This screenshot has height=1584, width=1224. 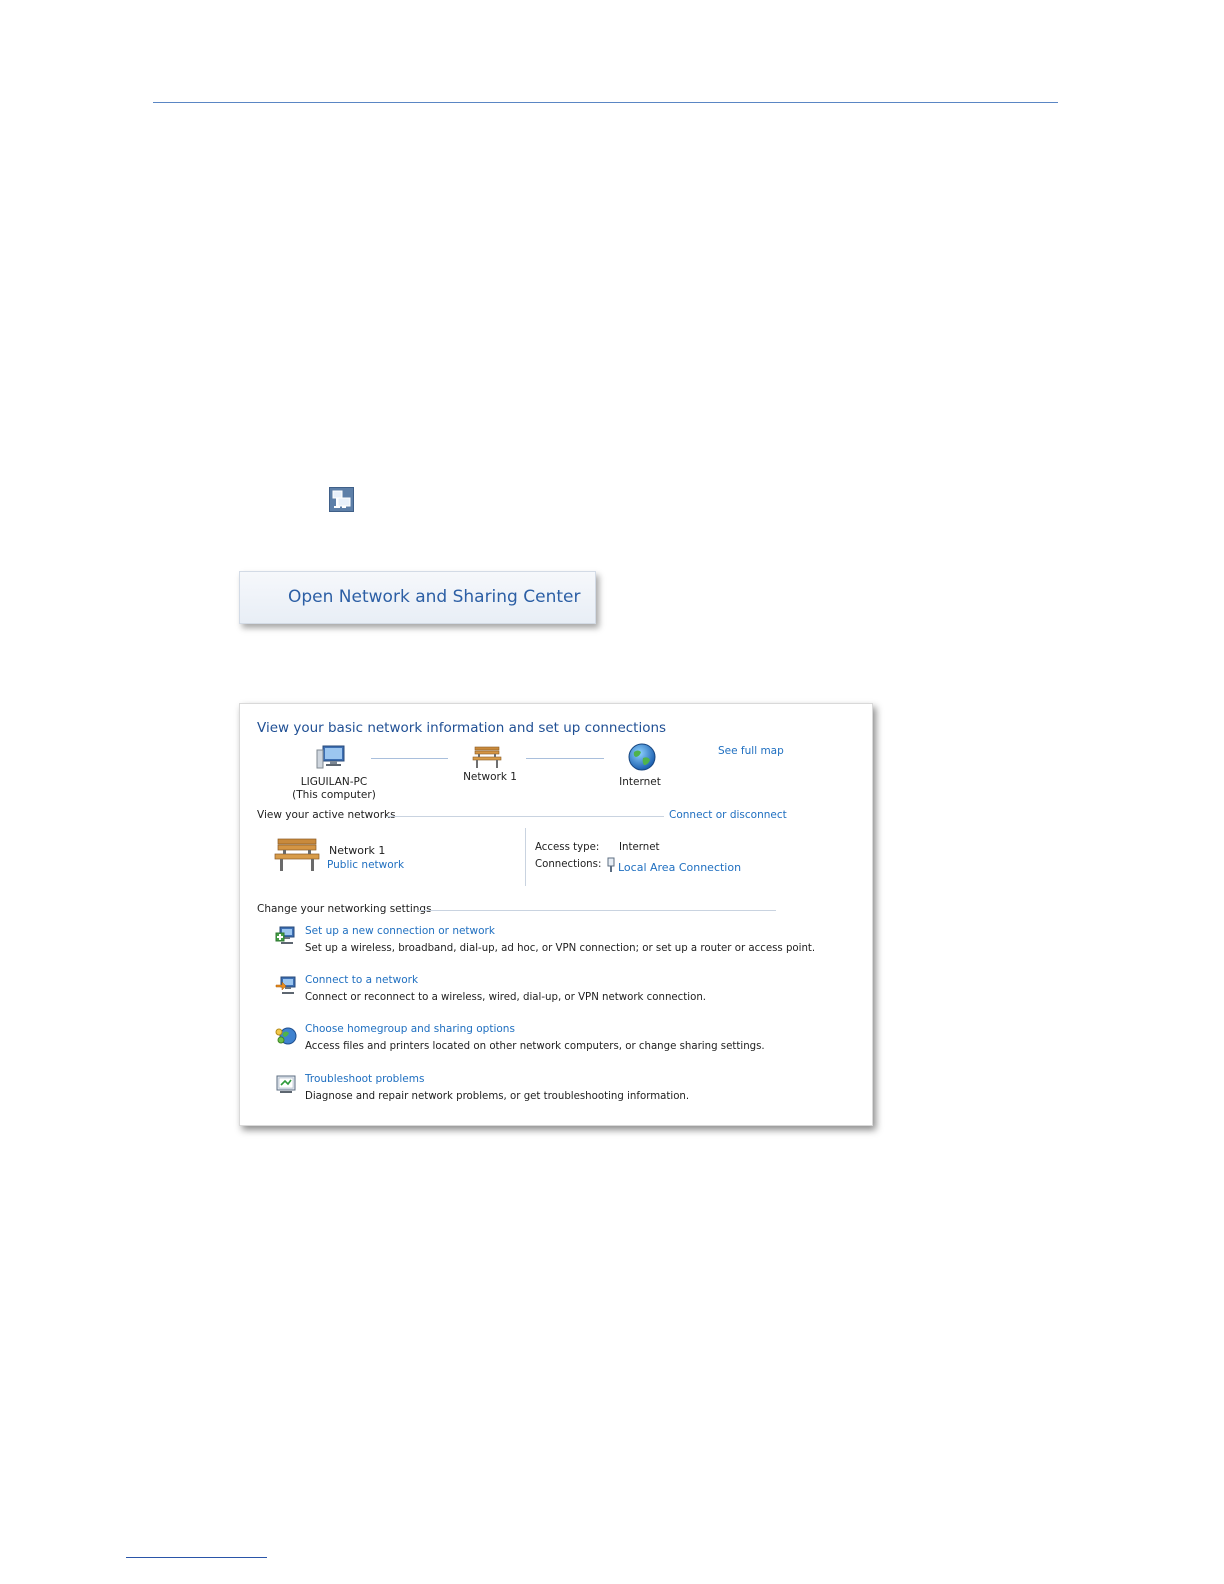 I want to click on networking-settings-divider, so click(x=597, y=910).